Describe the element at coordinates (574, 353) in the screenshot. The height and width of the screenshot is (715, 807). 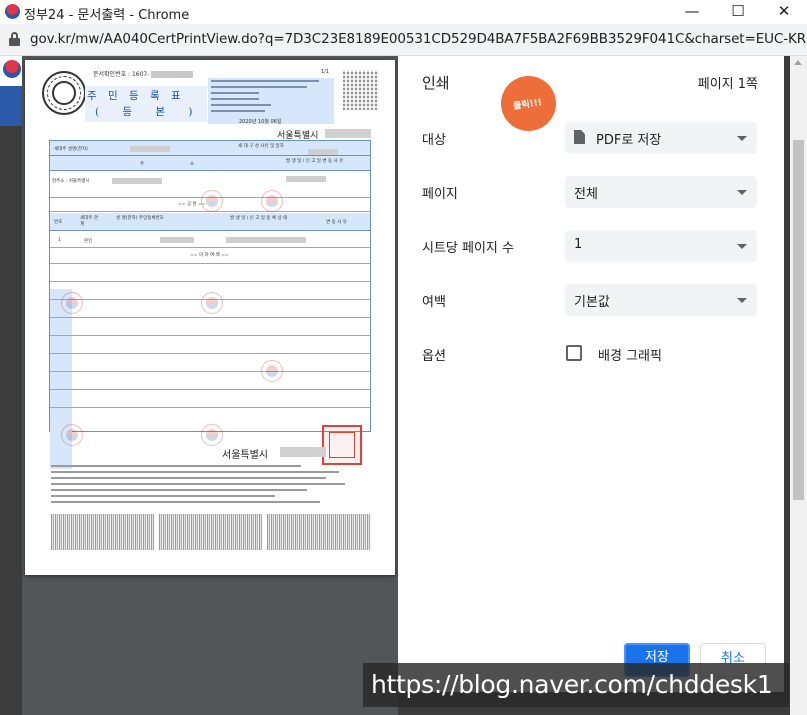
I see `background-graphics-checkbox` at that location.